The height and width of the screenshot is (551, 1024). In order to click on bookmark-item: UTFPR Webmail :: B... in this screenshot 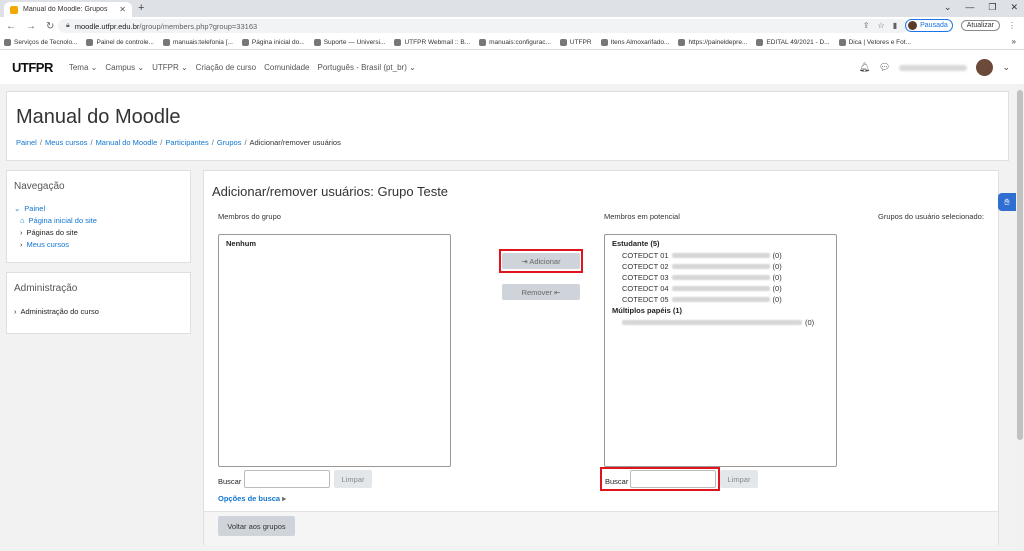, I will do `click(432, 42)`.